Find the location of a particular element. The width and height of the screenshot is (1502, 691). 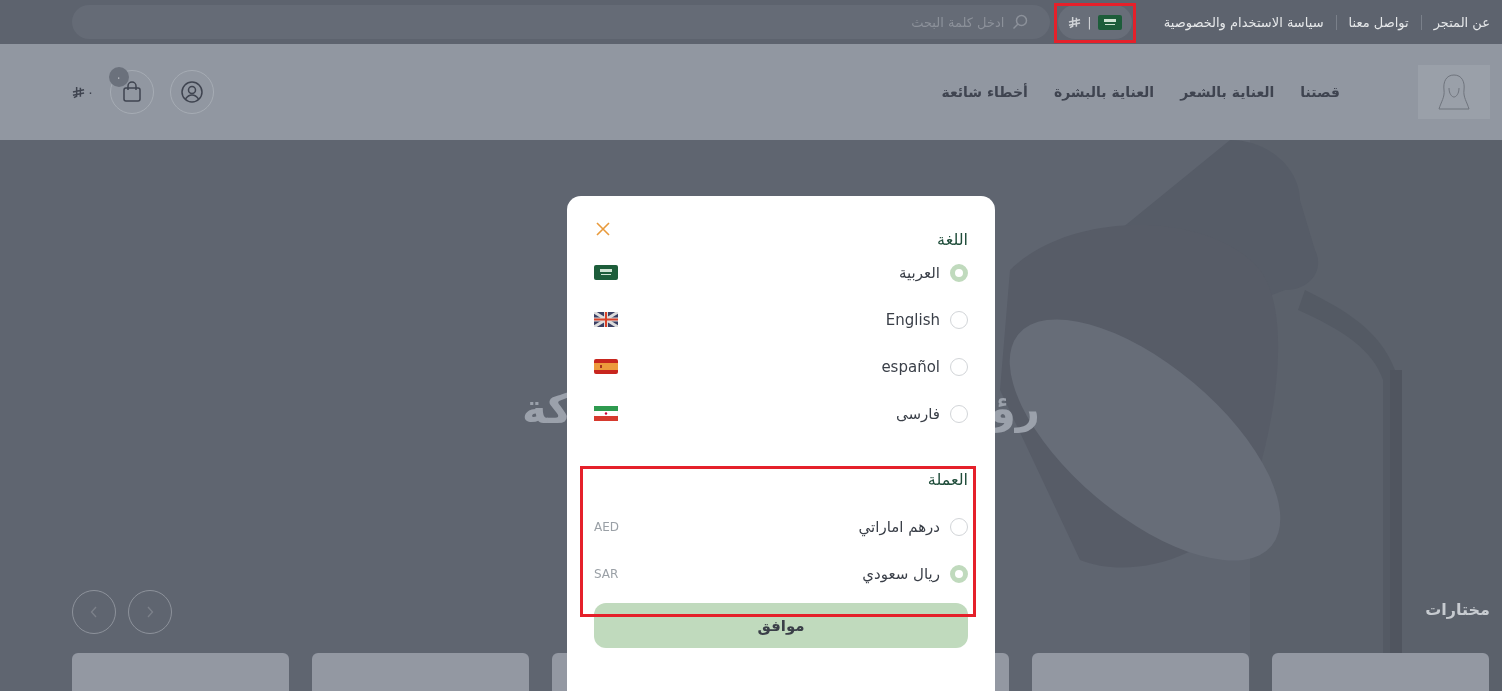

option-label: español is located at coordinates (910, 366).